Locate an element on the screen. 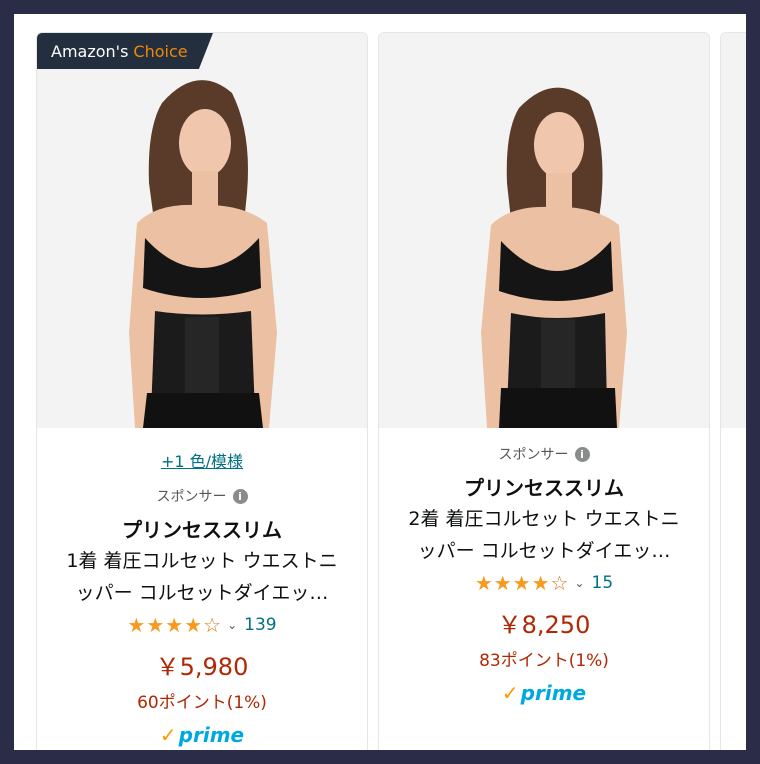 The image size is (760, 764). rating-row: ★★★★☆ ⌄ 139 is located at coordinates (202, 625).